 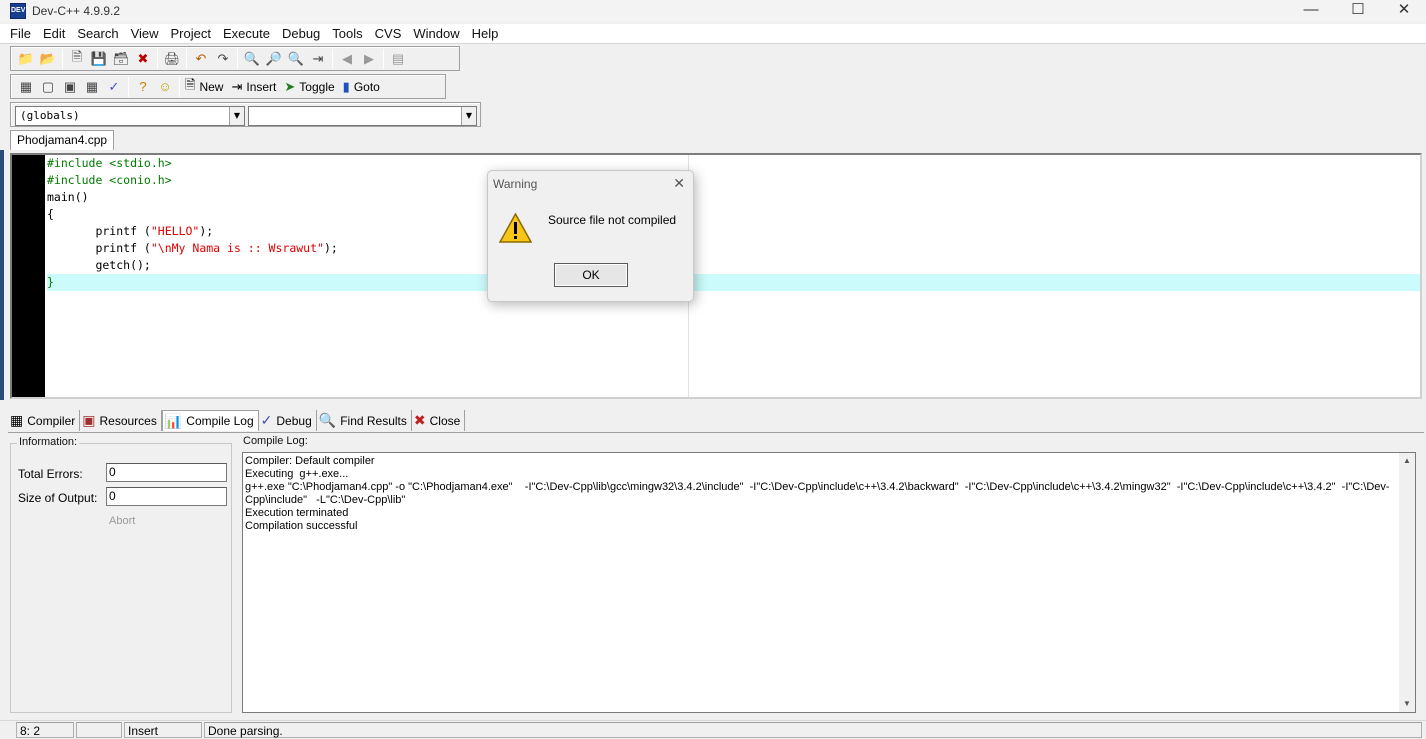 I want to click on new-bookmark-button: 🗎 New, so click(x=206, y=87).